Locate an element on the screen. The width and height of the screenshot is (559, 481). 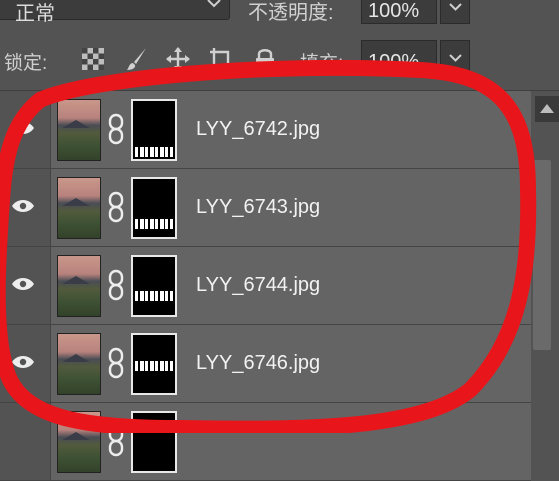
fill-input: 100% is located at coordinates (399, 58).